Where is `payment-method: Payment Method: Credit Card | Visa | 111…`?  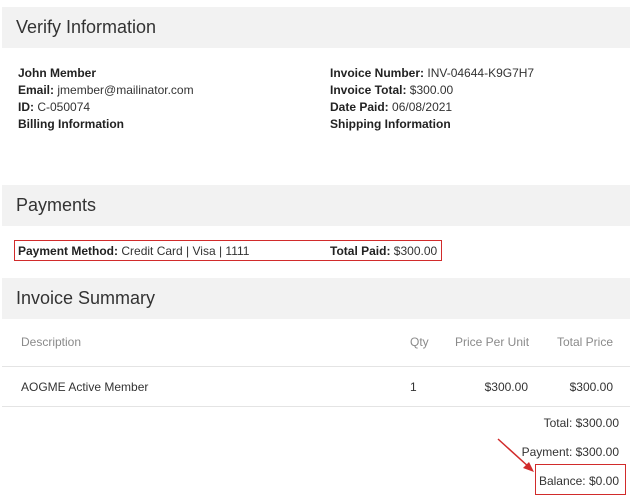 payment-method: Payment Method: Credit Card | Visa | 111… is located at coordinates (133, 251).